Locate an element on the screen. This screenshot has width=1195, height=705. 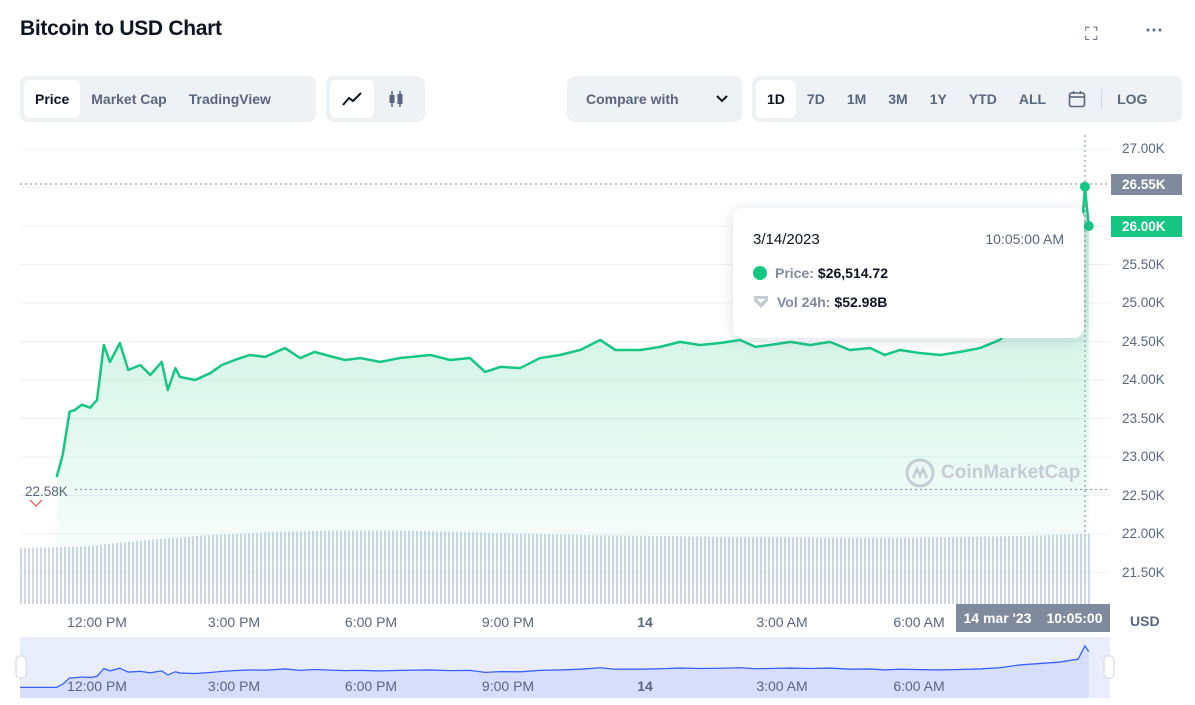
price-dot-icon is located at coordinates (760, 273).